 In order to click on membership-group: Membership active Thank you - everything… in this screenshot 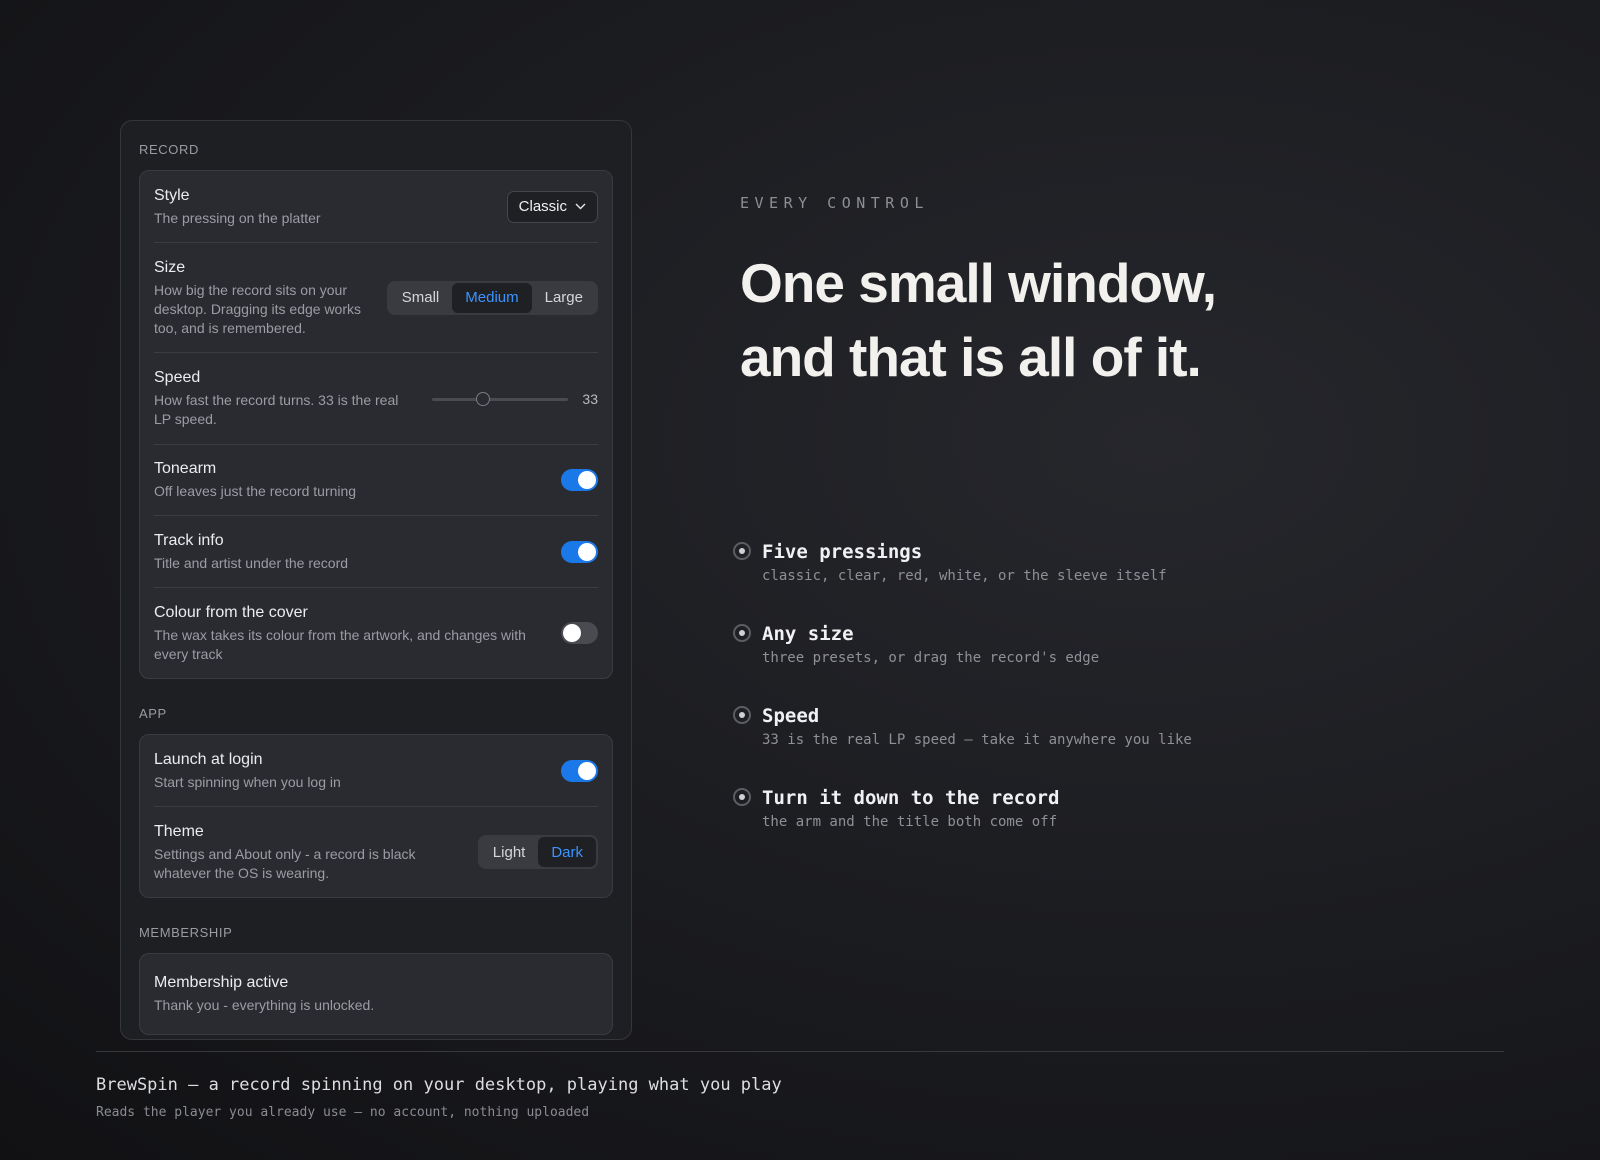, I will do `click(376, 994)`.